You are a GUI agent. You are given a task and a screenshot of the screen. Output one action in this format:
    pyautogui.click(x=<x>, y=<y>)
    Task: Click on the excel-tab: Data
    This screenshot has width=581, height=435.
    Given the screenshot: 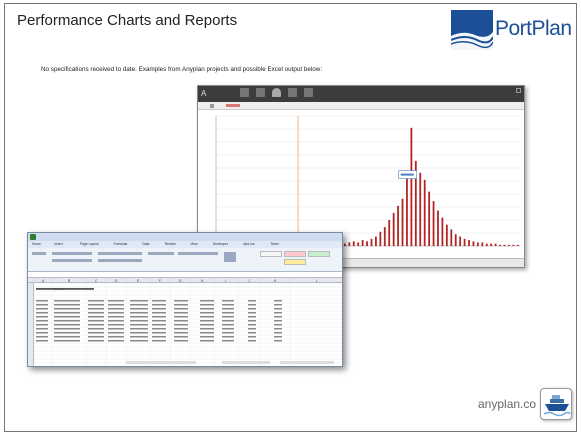 What is the action you would take?
    pyautogui.click(x=145, y=244)
    